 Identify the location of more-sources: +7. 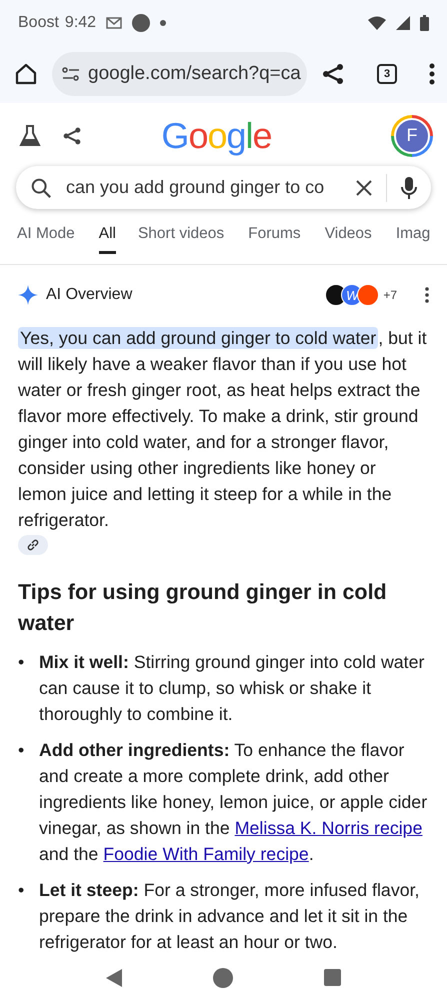
(390, 295).